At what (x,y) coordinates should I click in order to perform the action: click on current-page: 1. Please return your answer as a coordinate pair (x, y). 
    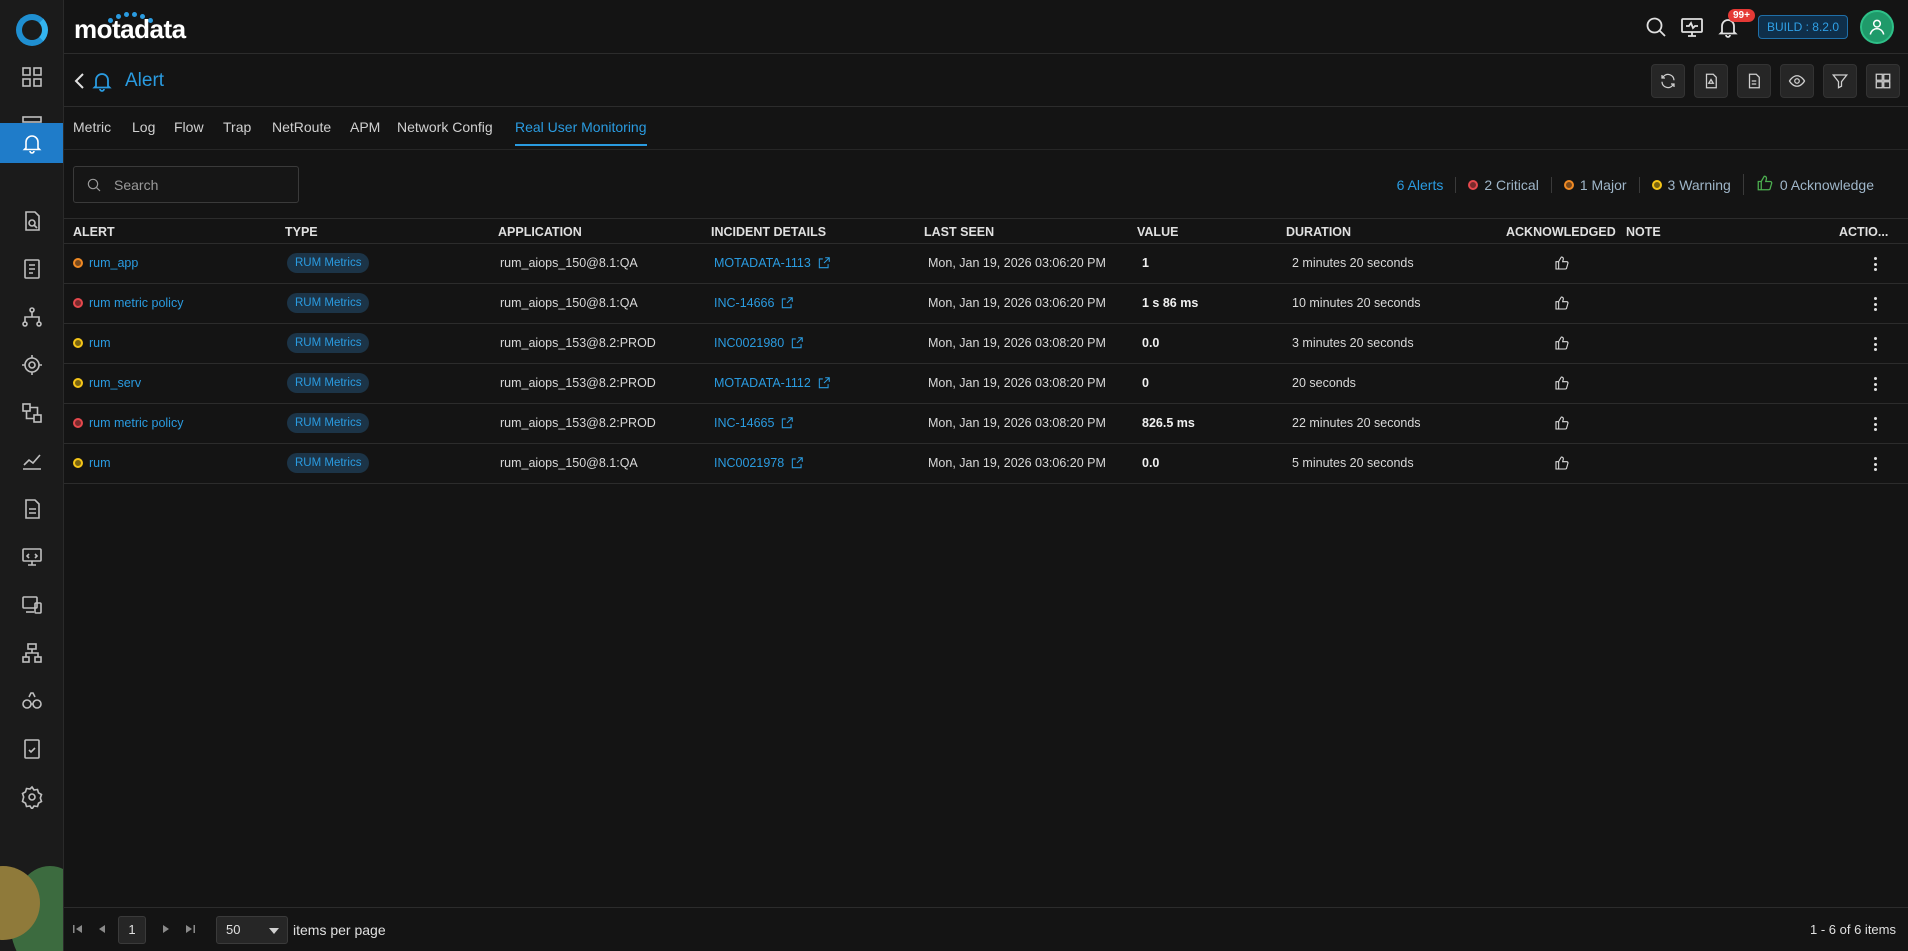
    Looking at the image, I should click on (132, 930).